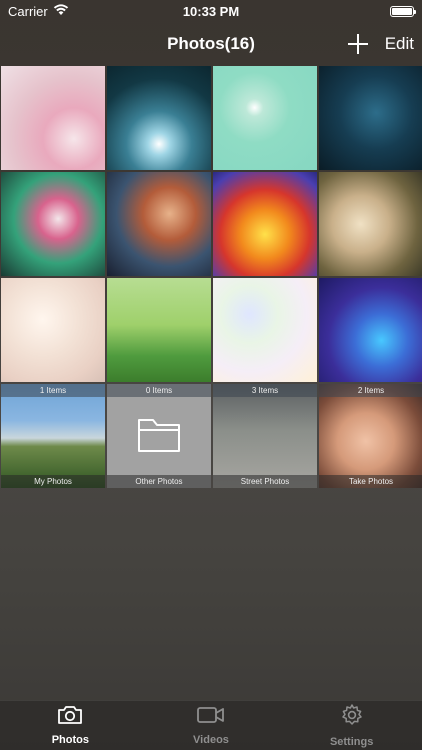  I want to click on nav-bar: Photos(16) Edit, so click(211, 44).